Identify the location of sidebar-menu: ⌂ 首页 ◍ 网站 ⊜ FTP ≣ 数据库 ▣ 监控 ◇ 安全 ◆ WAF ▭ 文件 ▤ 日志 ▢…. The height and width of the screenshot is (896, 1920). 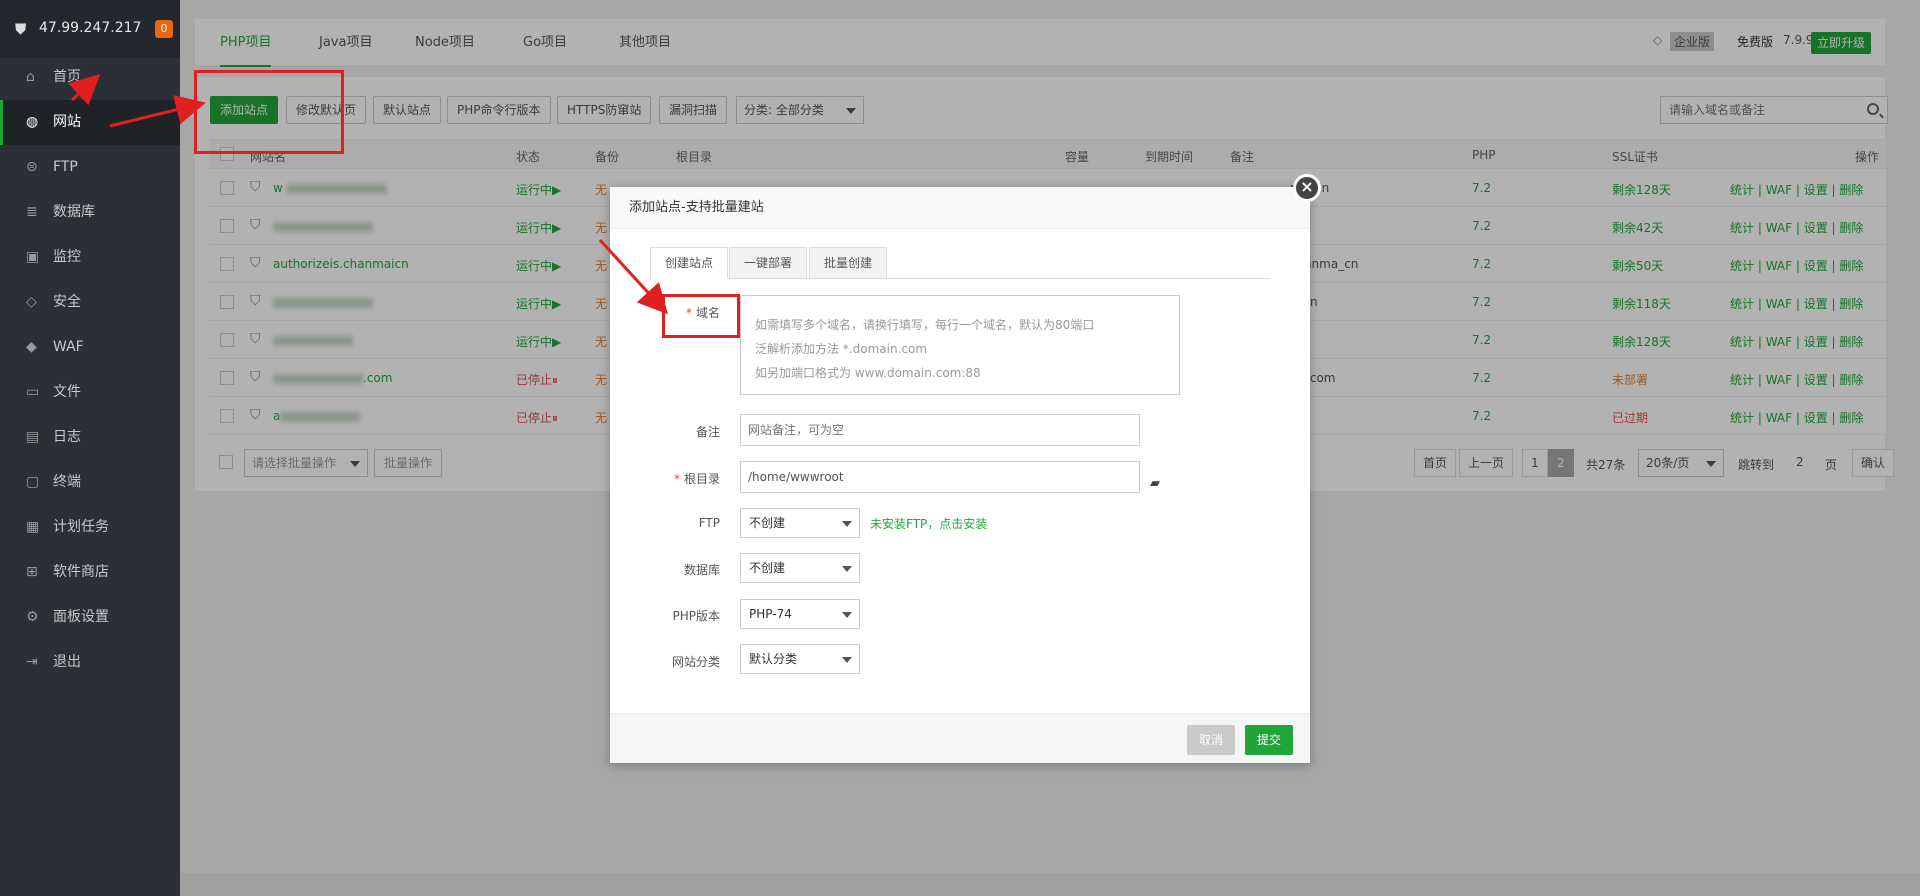
(90, 370).